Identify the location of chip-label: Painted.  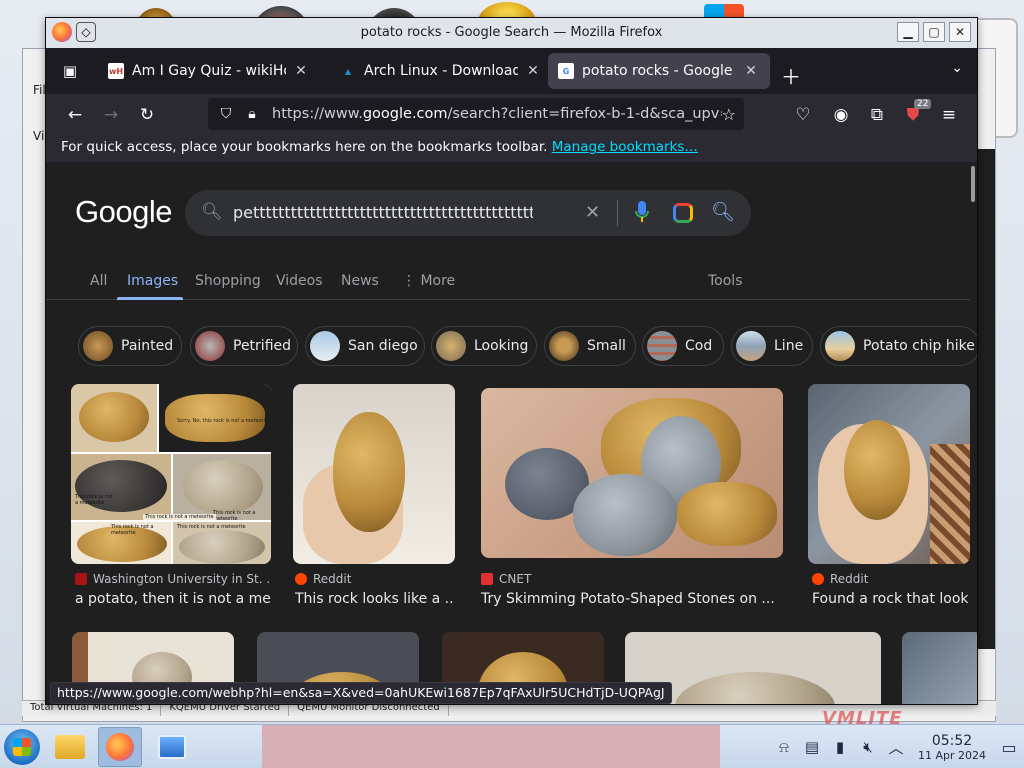
(147, 346).